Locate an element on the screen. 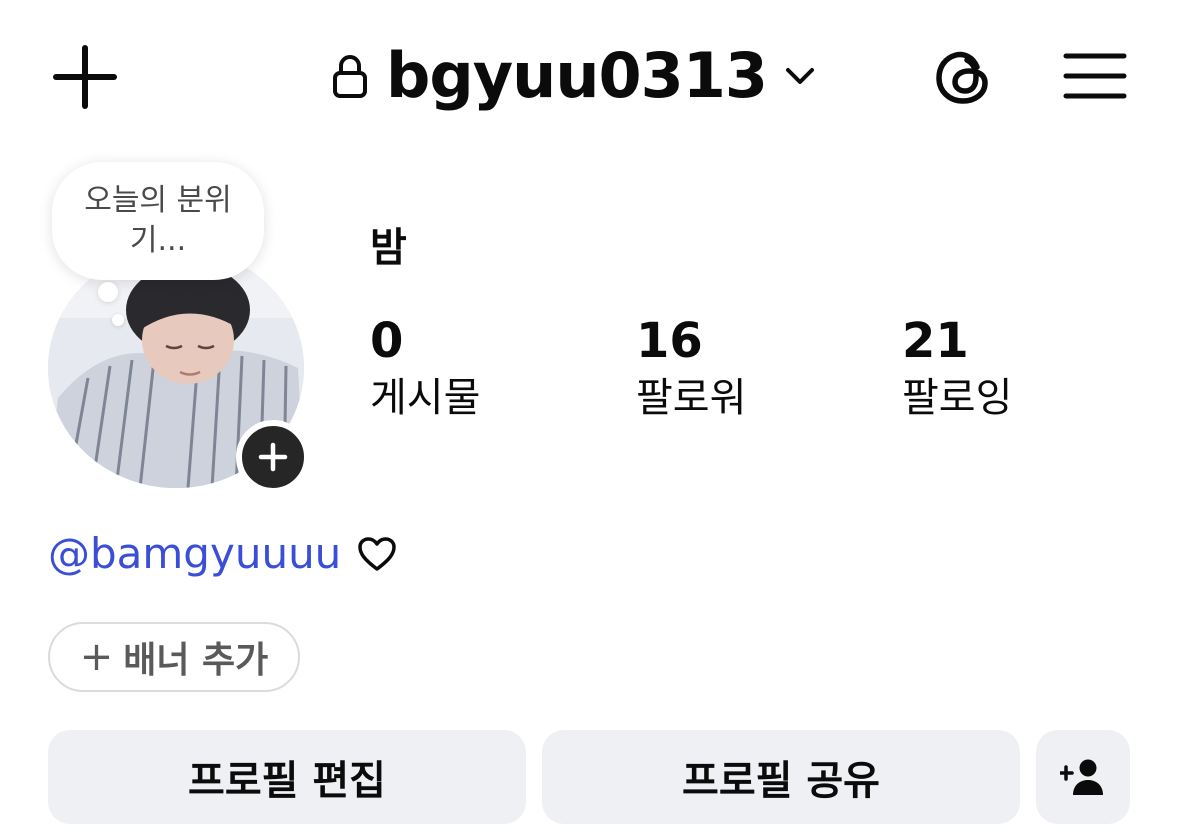 The width and height of the screenshot is (1179, 839). discover-people-button is located at coordinates (1083, 777).